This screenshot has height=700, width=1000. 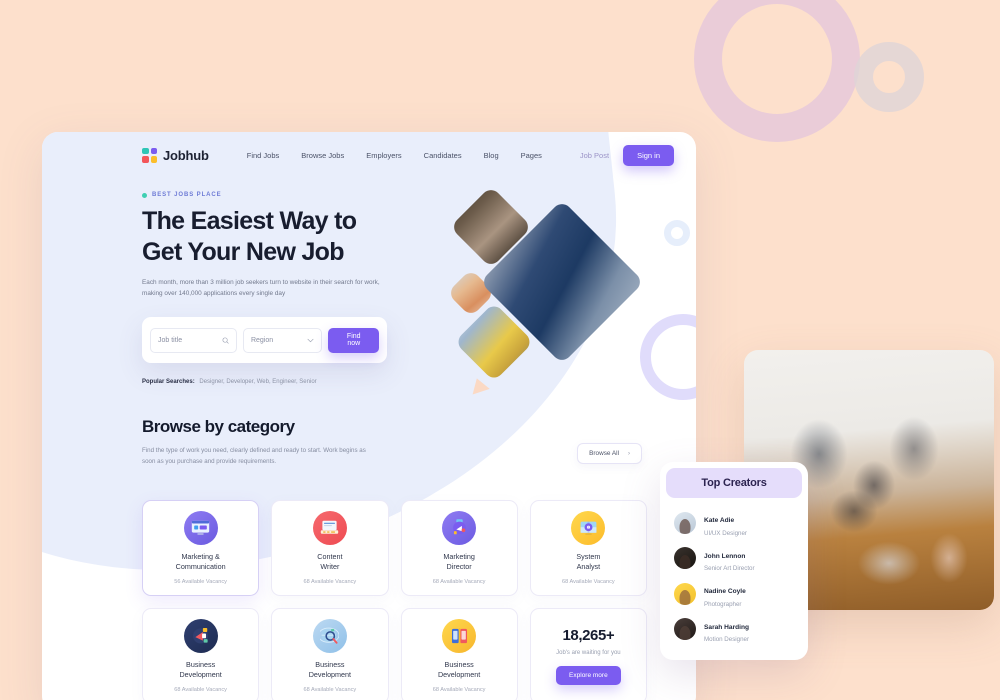 I want to click on list-item: Kate Adie UI/UX Designer, so click(x=734, y=523).